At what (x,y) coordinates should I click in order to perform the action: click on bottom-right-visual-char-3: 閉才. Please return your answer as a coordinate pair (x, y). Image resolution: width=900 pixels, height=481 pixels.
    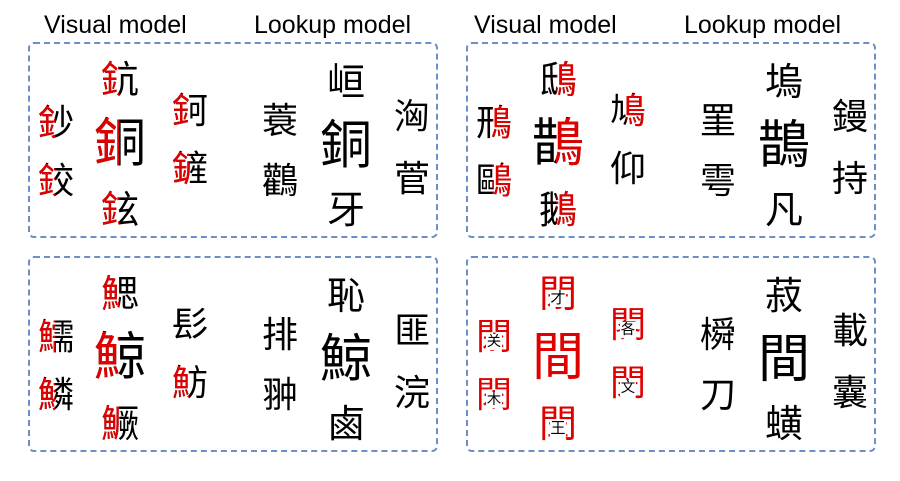
    Looking at the image, I should click on (558, 294).